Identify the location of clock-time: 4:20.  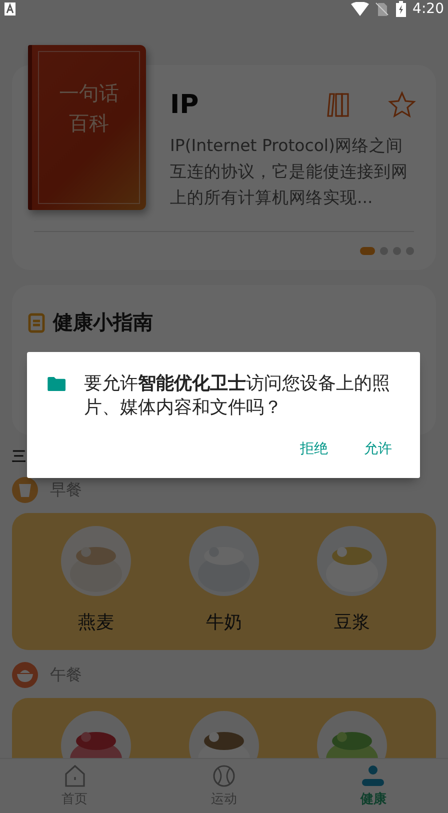
(428, 9).